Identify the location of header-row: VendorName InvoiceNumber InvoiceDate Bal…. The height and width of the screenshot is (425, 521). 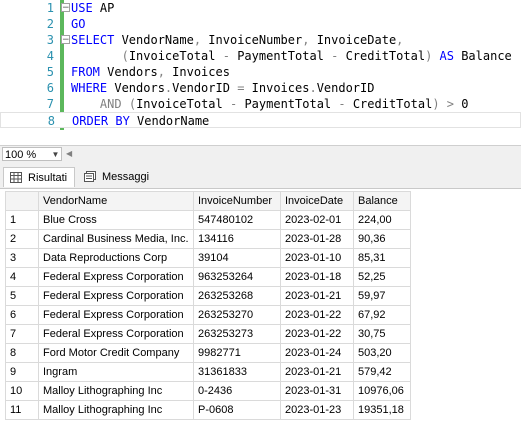
(208, 201).